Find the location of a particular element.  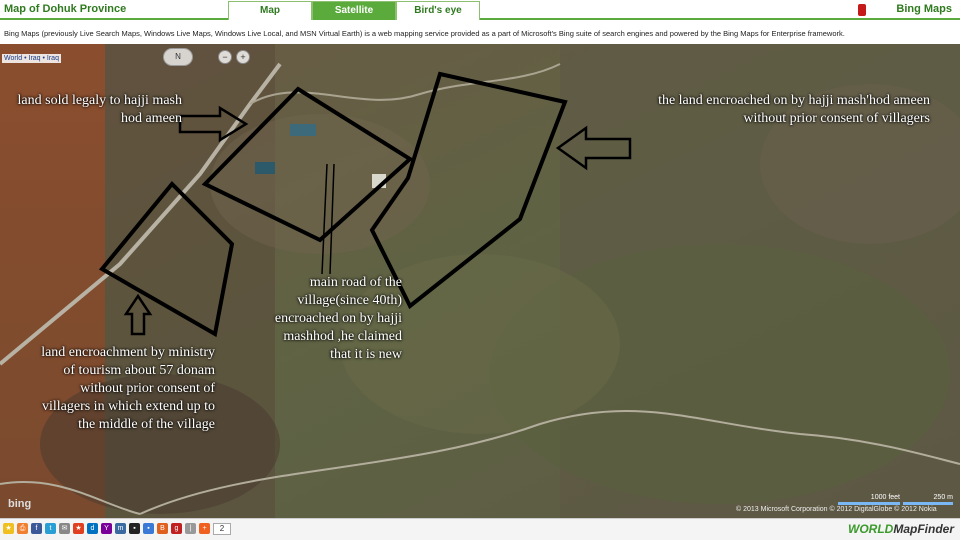

scale-feet-label: 1000 feet is located at coordinates (885, 497).